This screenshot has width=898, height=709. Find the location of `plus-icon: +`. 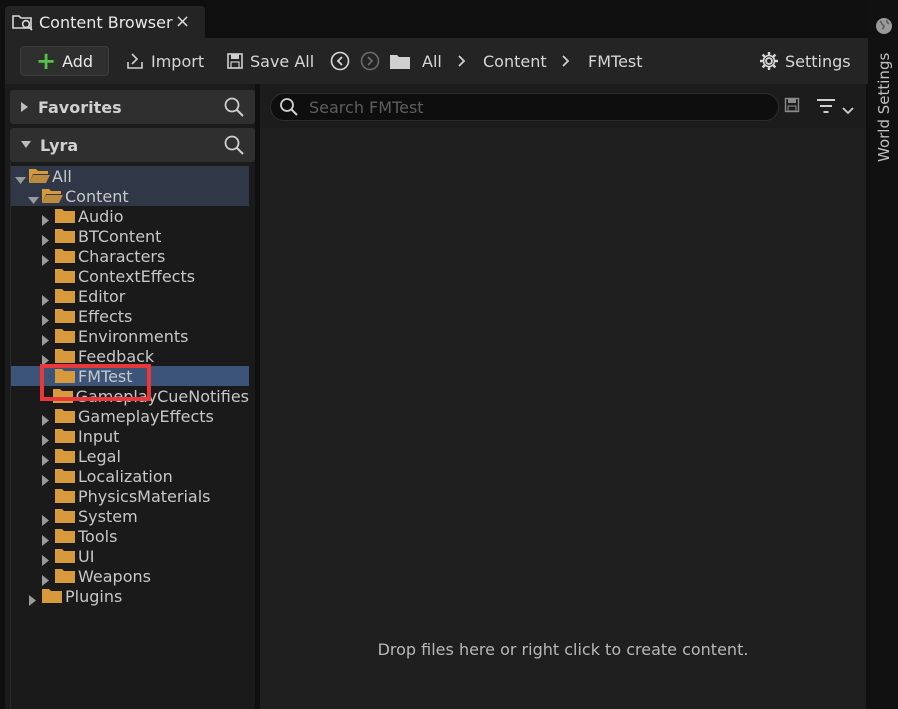

plus-icon: + is located at coordinates (46, 61).